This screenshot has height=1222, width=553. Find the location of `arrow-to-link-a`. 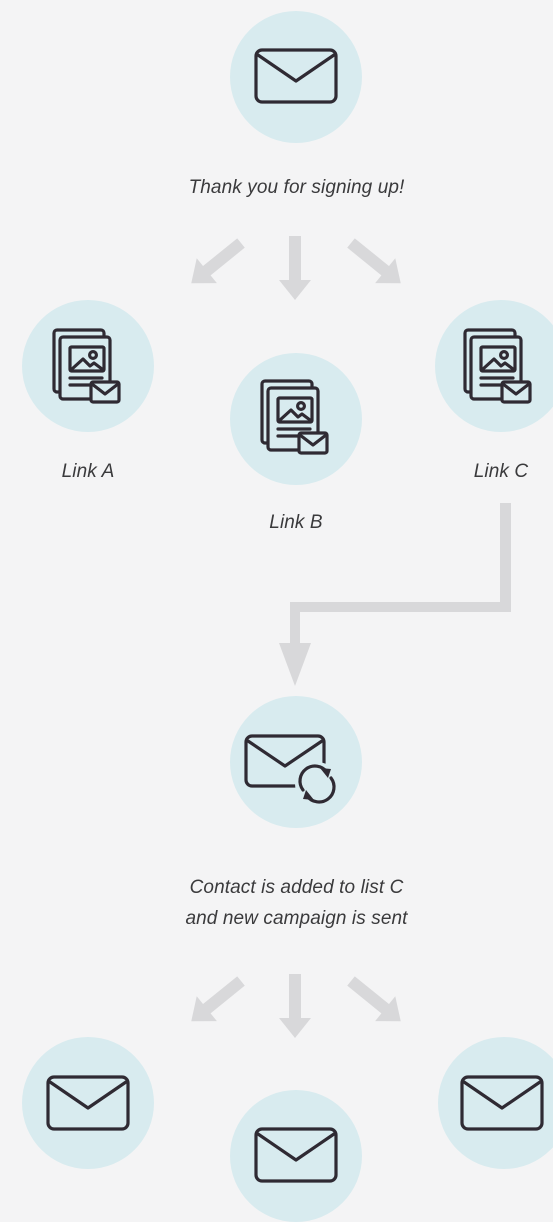

arrow-to-link-a is located at coordinates (216, 263).